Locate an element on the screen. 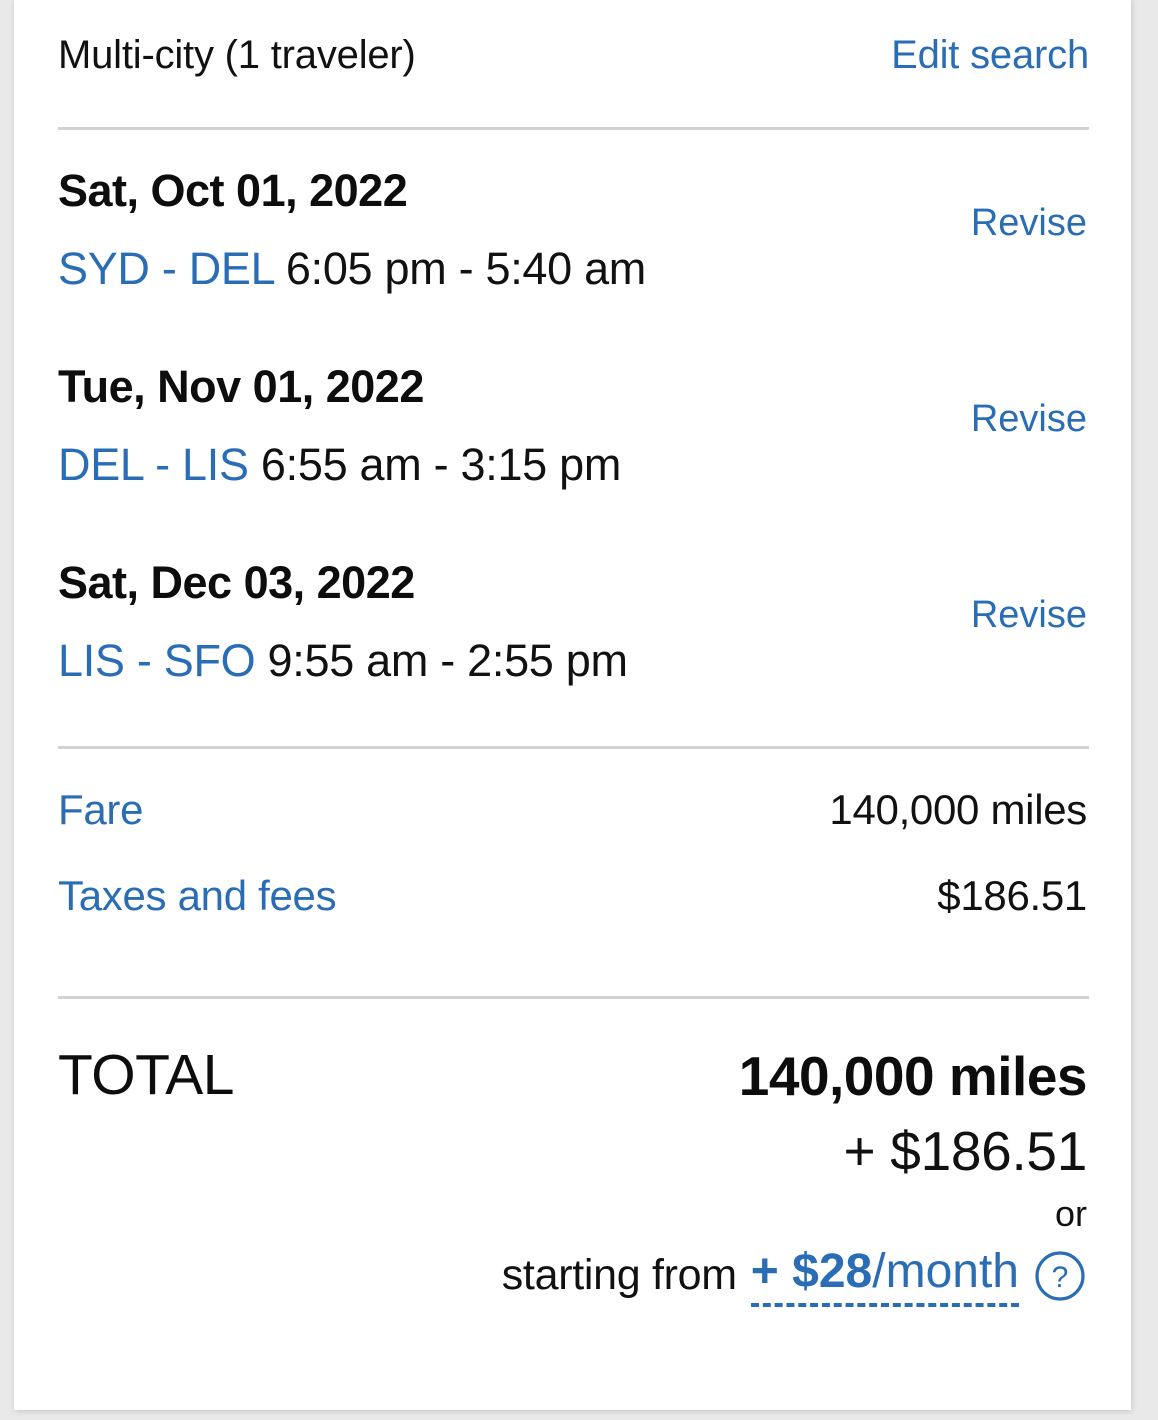 This screenshot has width=1158, height=1420. question-mark-circle-icon: ? is located at coordinates (1060, 1276).